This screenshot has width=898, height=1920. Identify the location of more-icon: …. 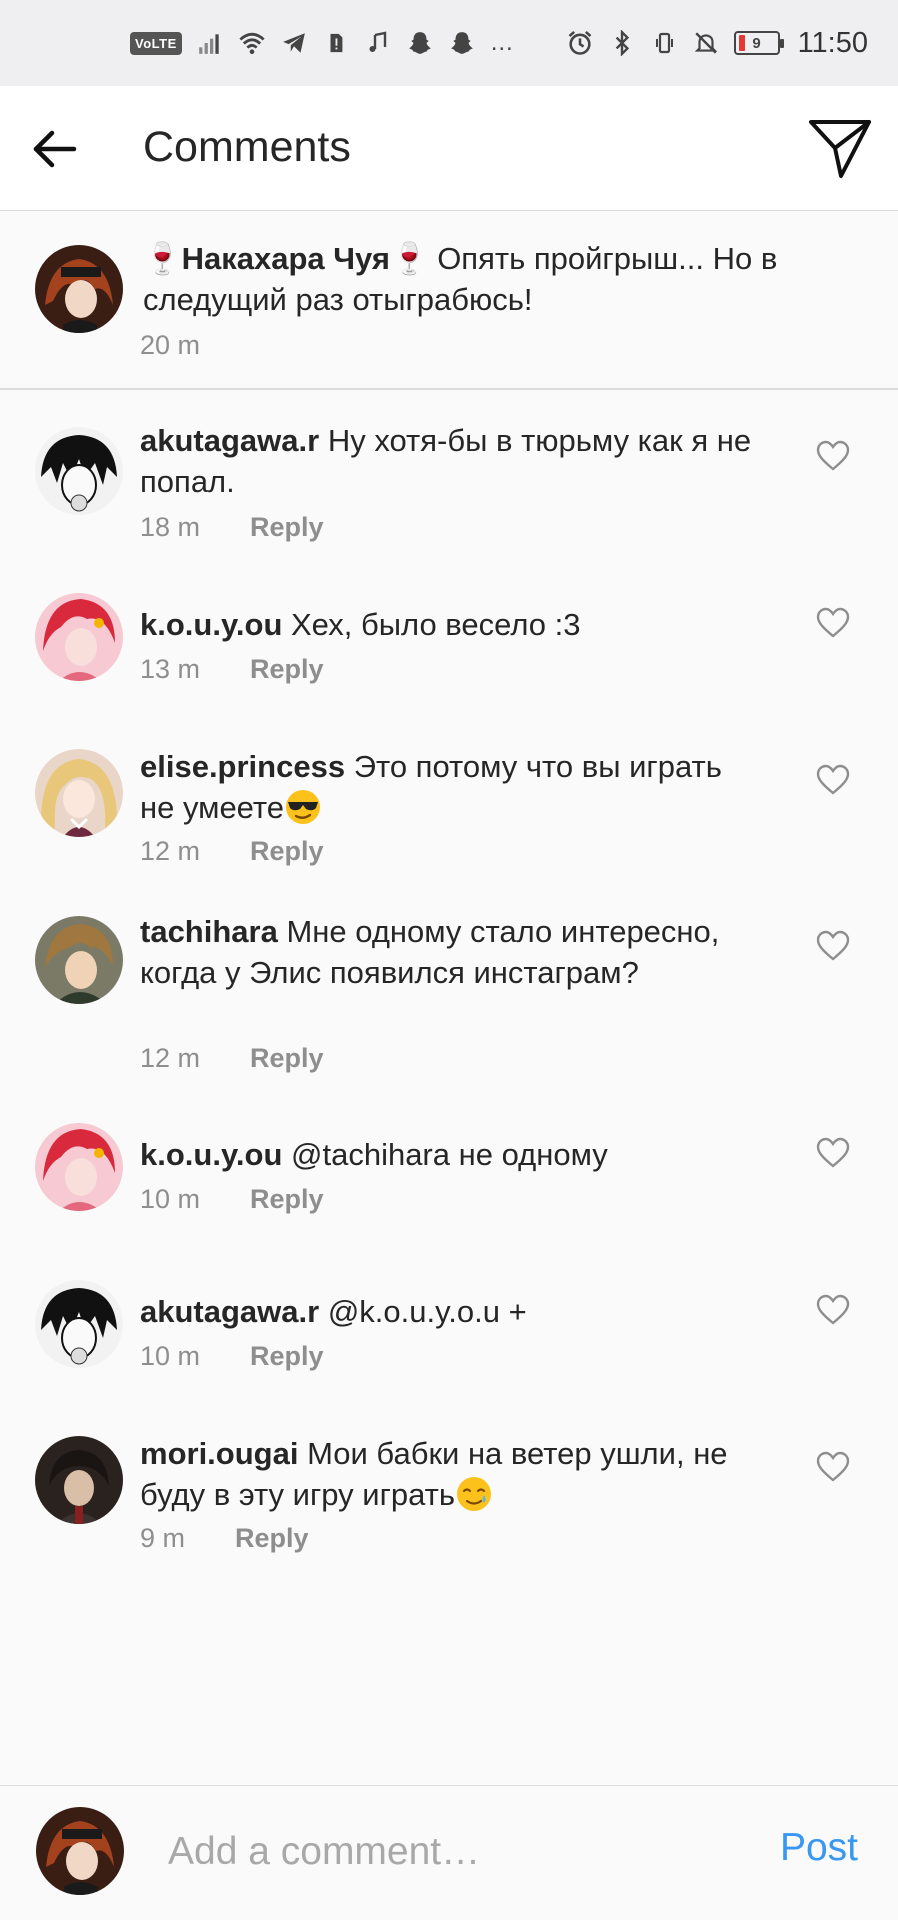
(501, 42).